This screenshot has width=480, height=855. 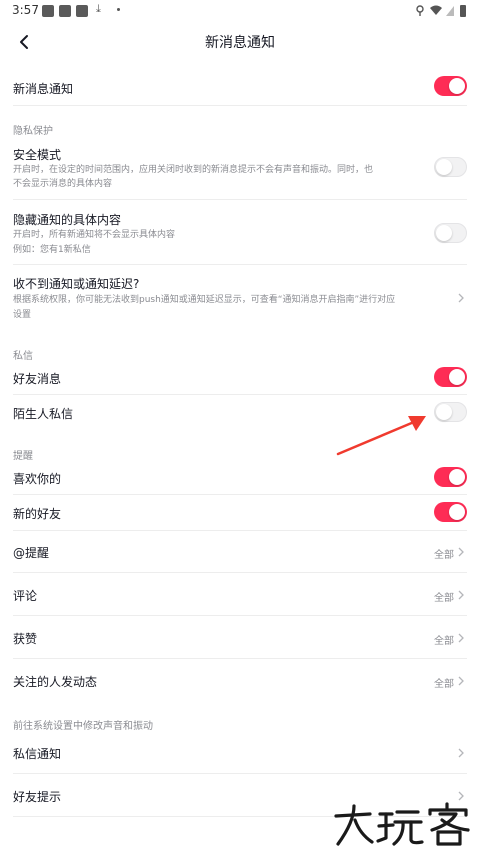 I want to click on status-time: 3:57, so click(x=25, y=10).